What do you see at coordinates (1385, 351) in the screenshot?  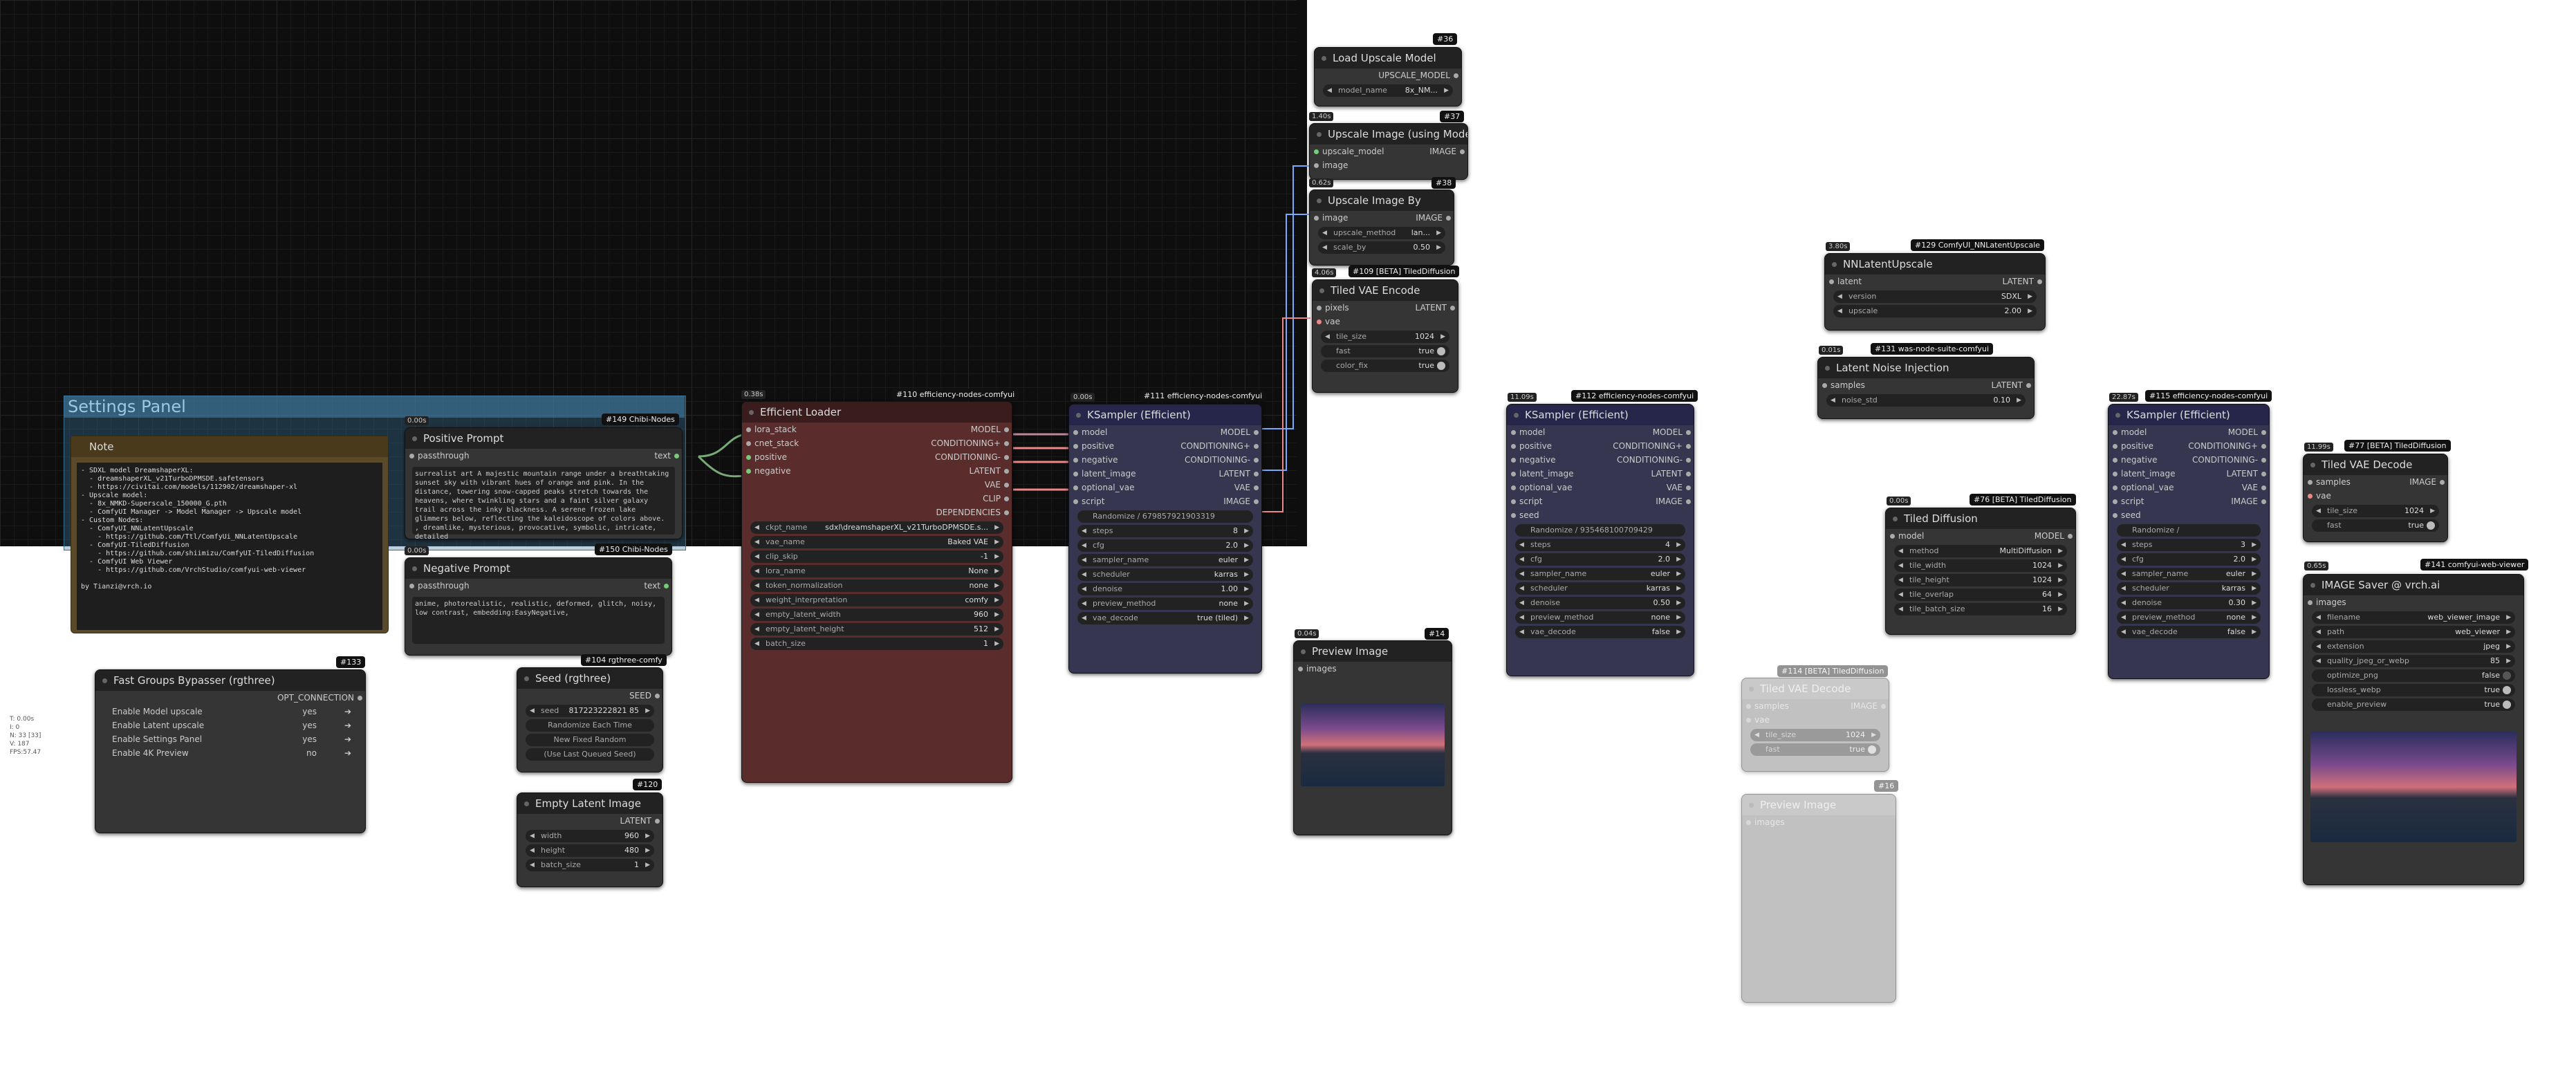 I see `tvae-fast: fast true` at bounding box center [1385, 351].